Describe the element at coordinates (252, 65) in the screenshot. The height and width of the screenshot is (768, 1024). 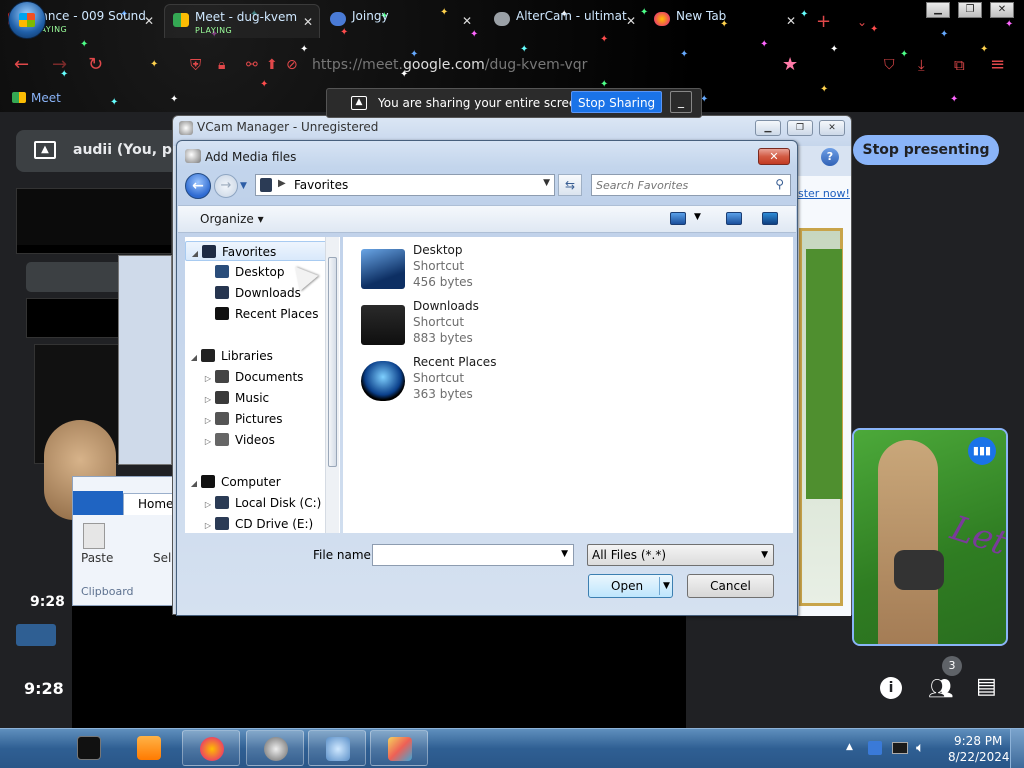
I see `permissions-icon: ⚯` at that location.